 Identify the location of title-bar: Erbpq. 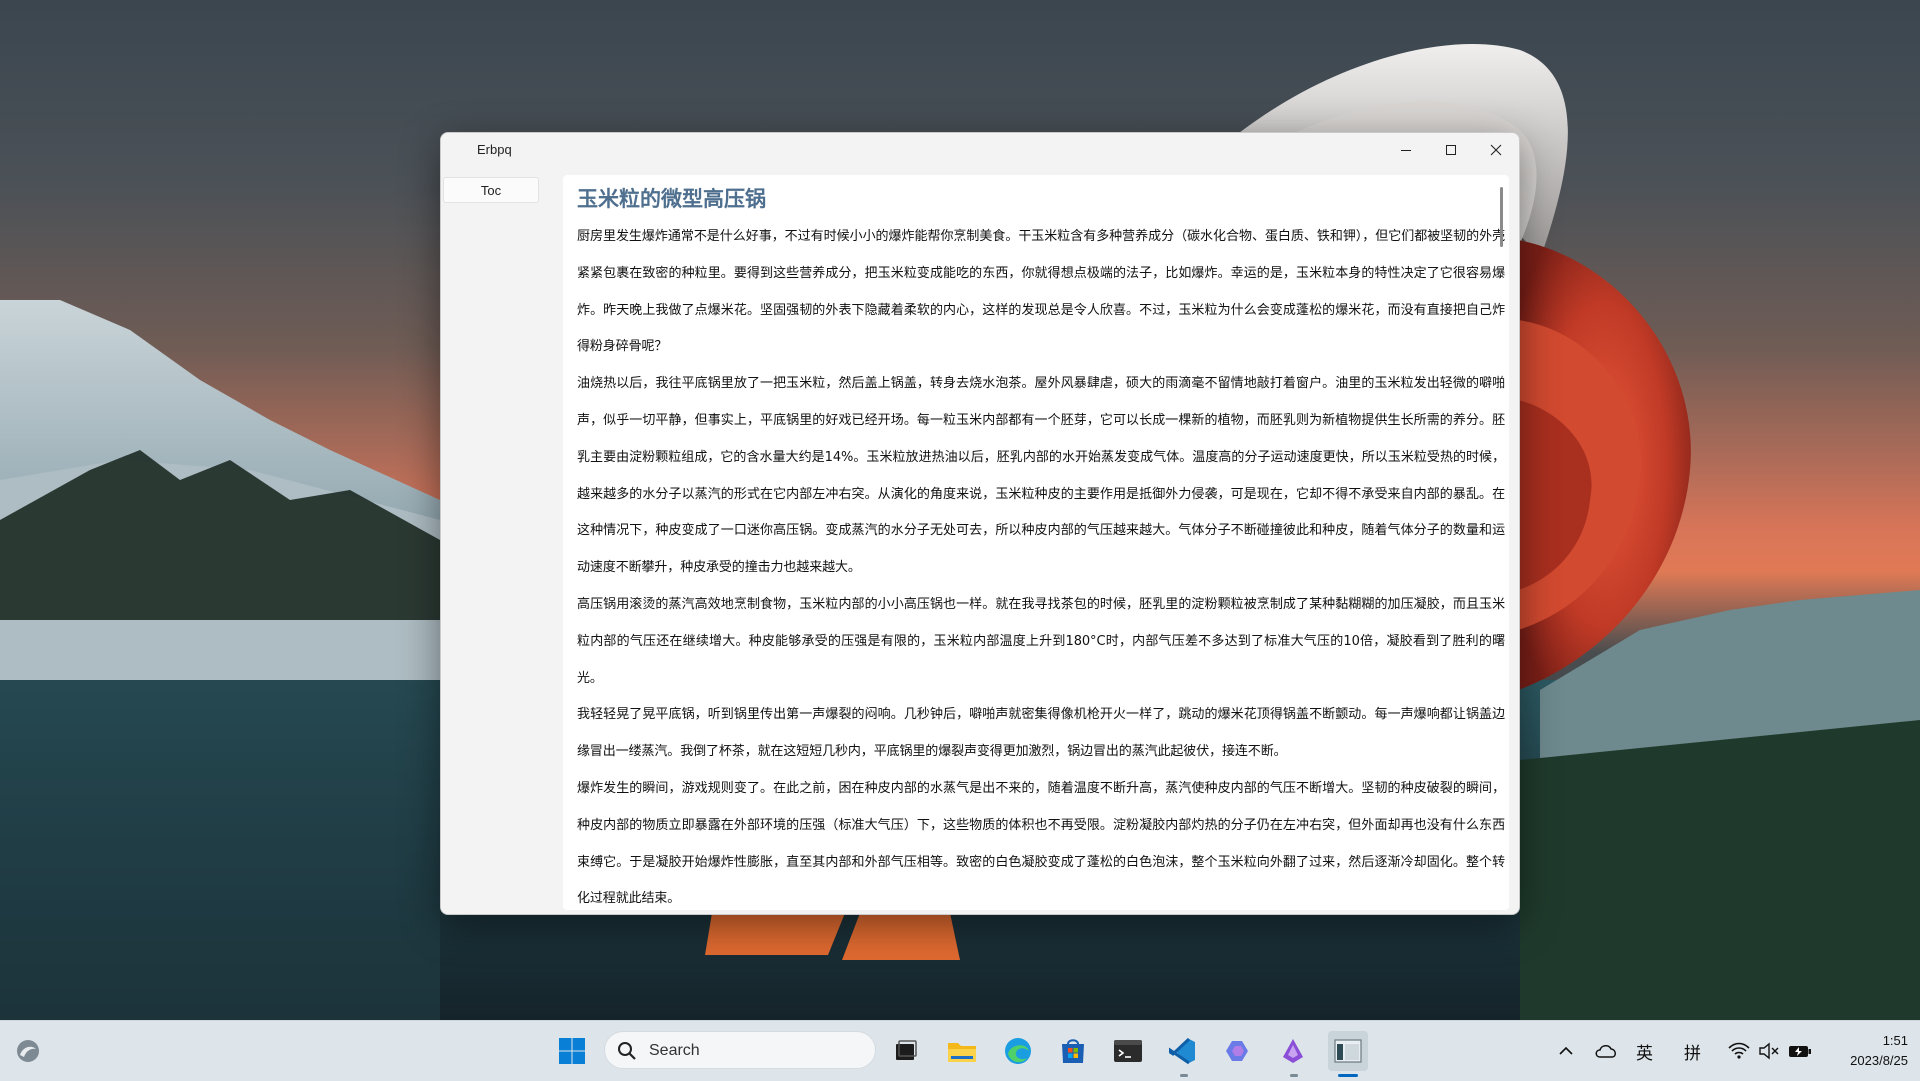
(980, 151).